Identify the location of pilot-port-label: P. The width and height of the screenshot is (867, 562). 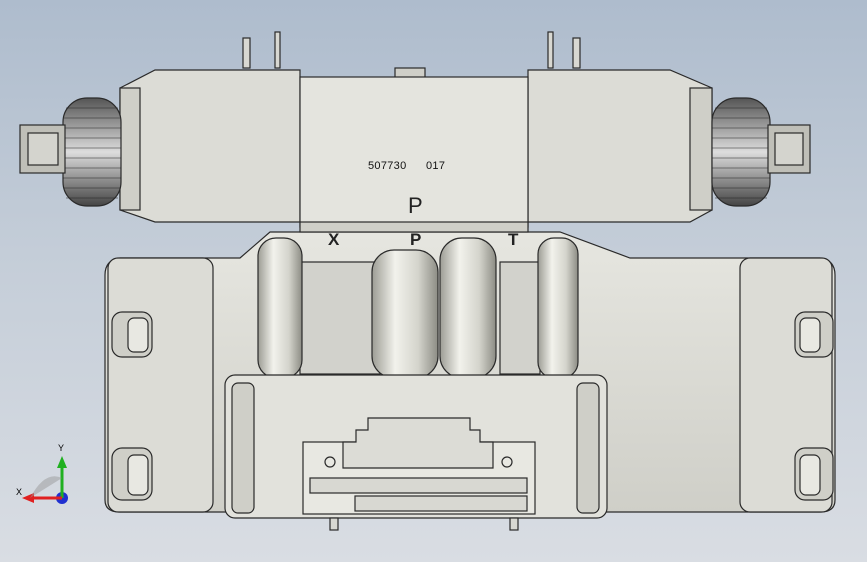
(415, 205).